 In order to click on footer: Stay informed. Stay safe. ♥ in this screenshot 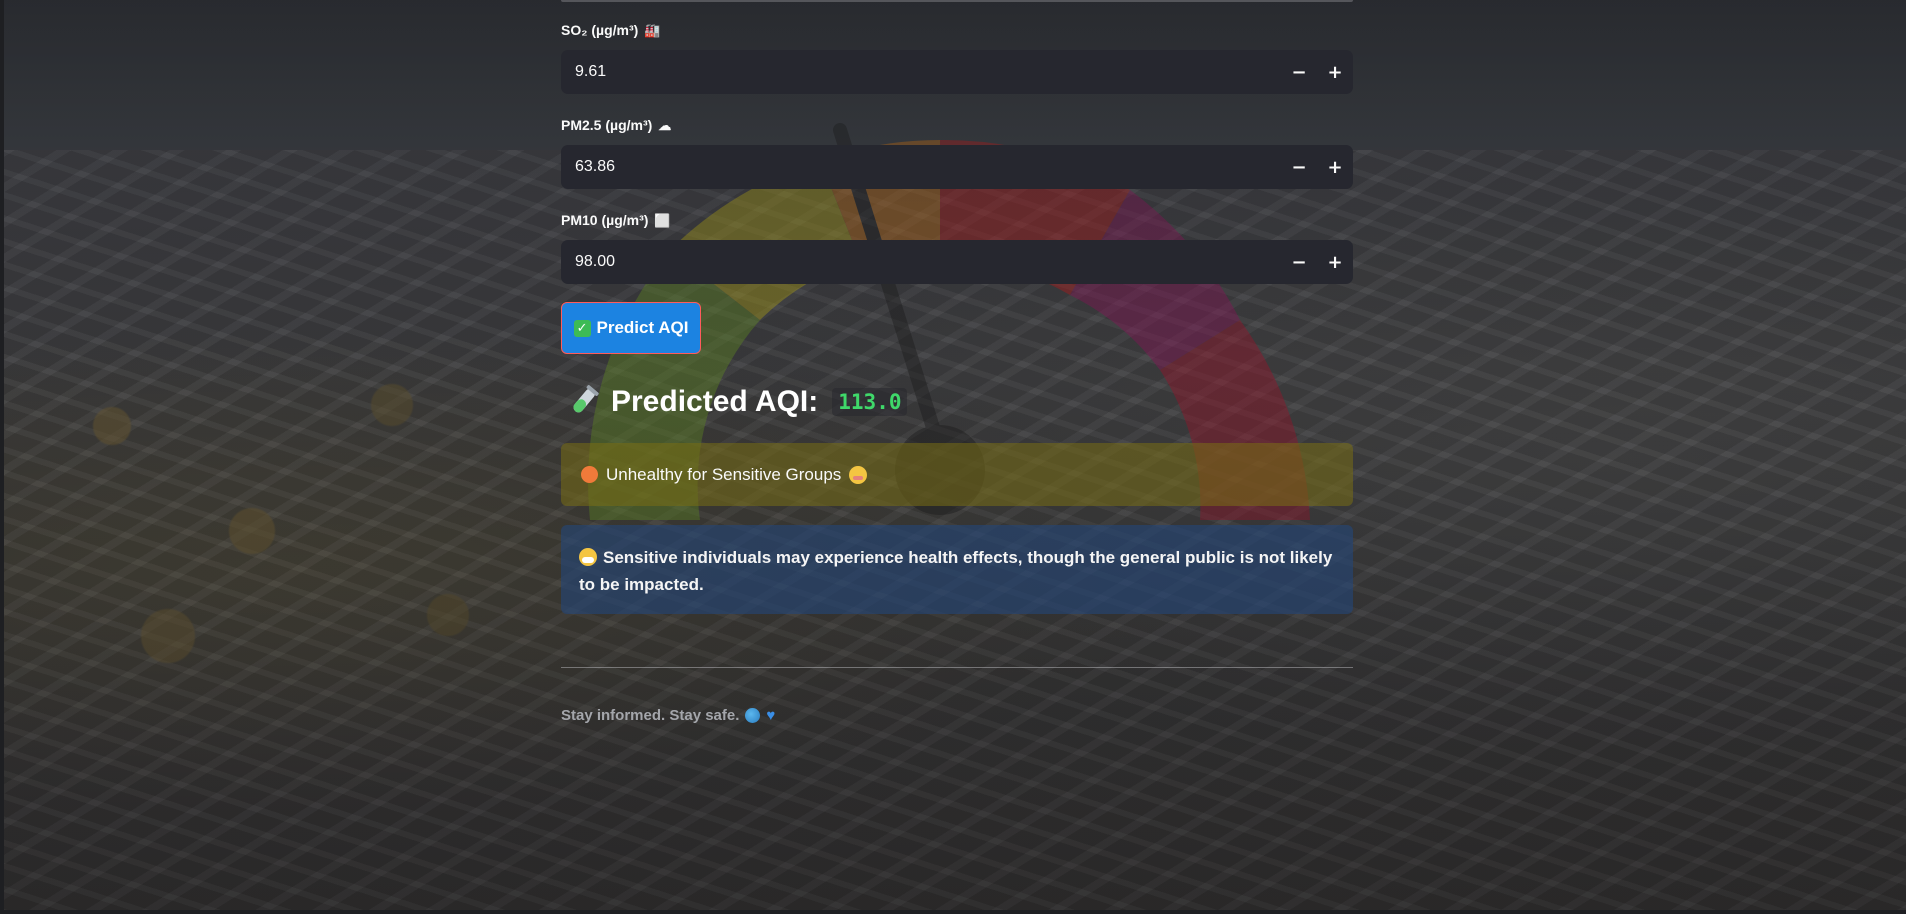, I will do `click(668, 715)`.